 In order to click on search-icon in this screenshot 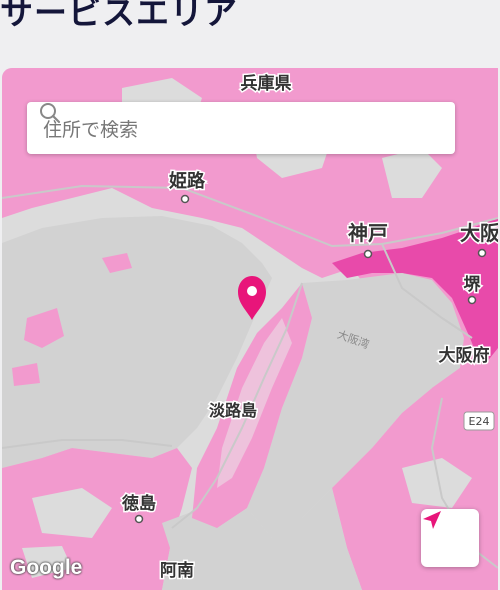, I will do `click(50, 113)`.